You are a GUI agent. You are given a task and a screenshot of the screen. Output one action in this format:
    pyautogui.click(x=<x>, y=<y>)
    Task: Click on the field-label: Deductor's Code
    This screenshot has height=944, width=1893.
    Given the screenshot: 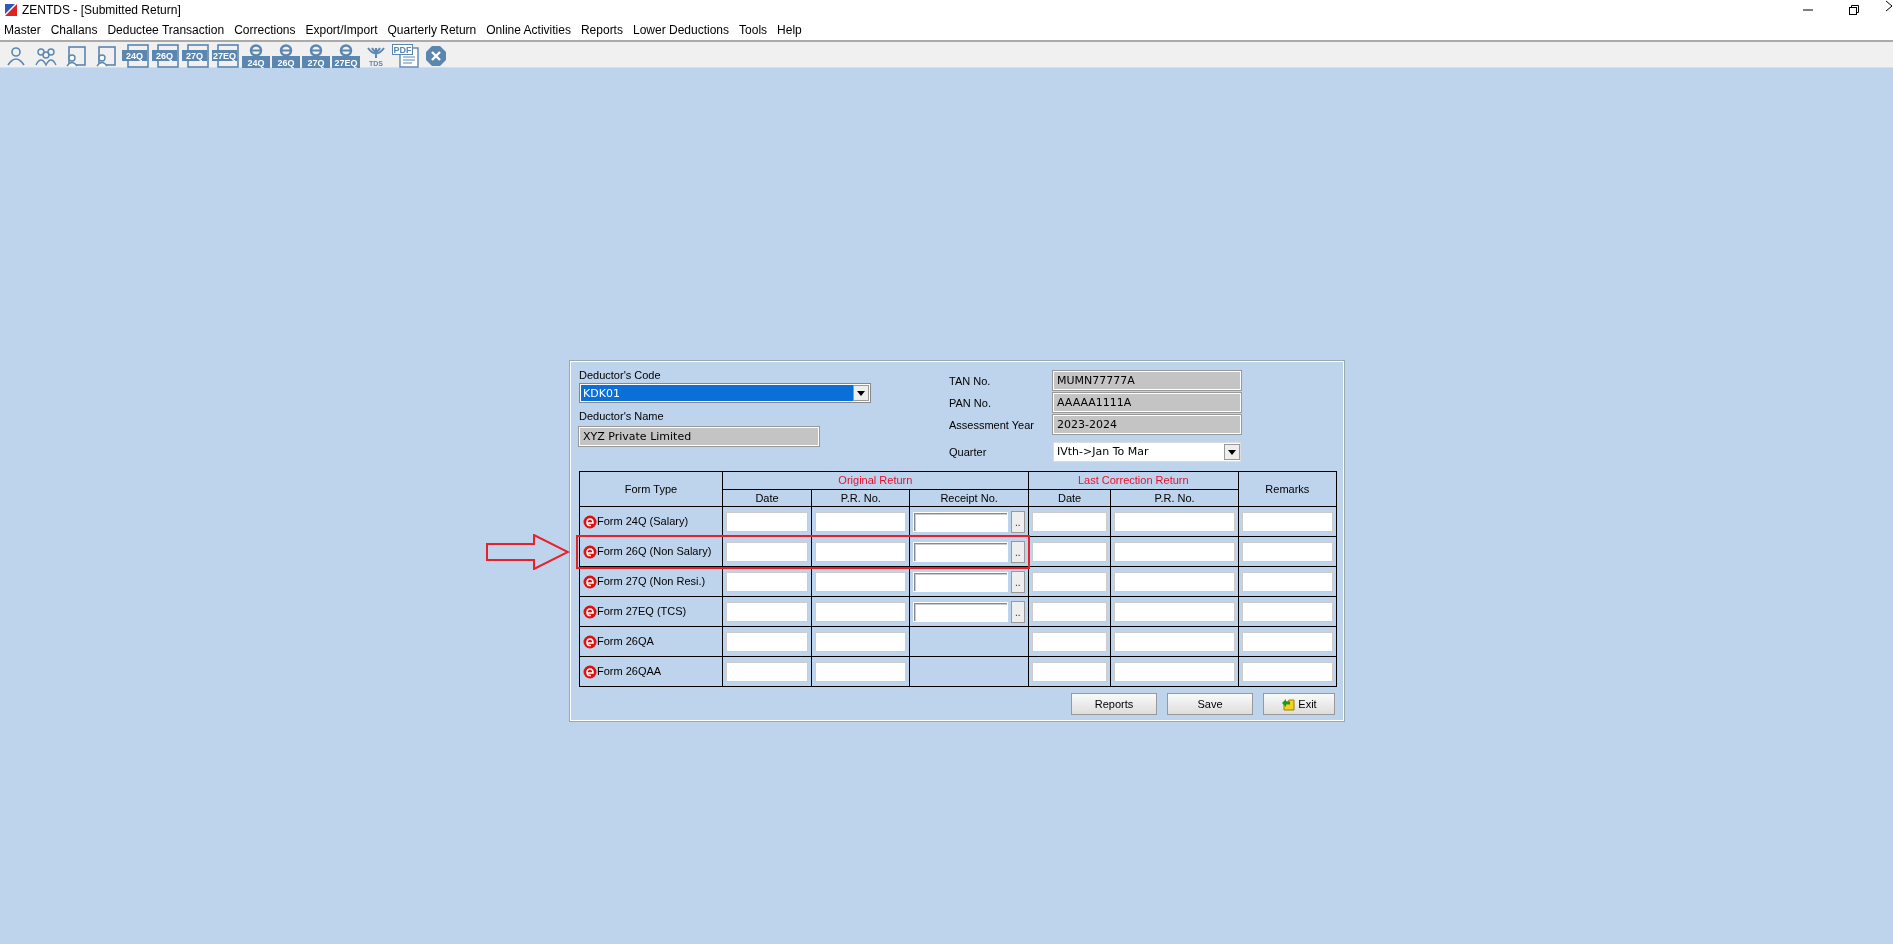 What is the action you would take?
    pyautogui.click(x=620, y=375)
    